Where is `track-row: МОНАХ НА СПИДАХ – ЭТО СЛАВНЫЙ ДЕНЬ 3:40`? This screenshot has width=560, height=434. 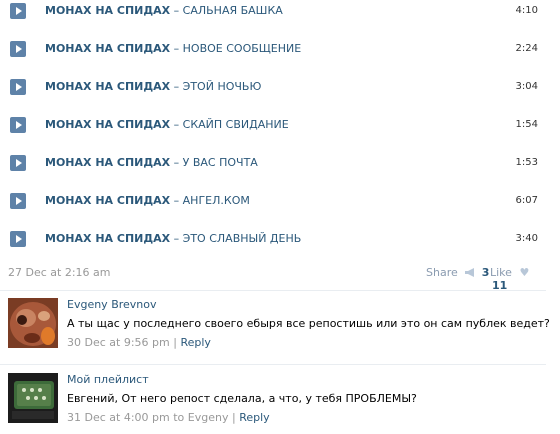
track-row: МОНАХ НА СПИДАХ – ЭТО СЛАВНЫЙ ДЕНЬ 3:40 is located at coordinates (278, 247).